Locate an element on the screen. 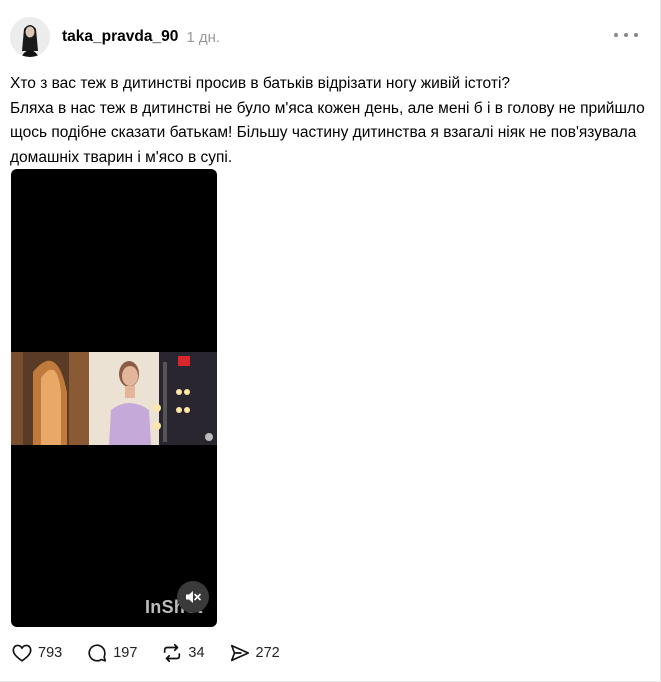  heart-icon is located at coordinates (22, 653).